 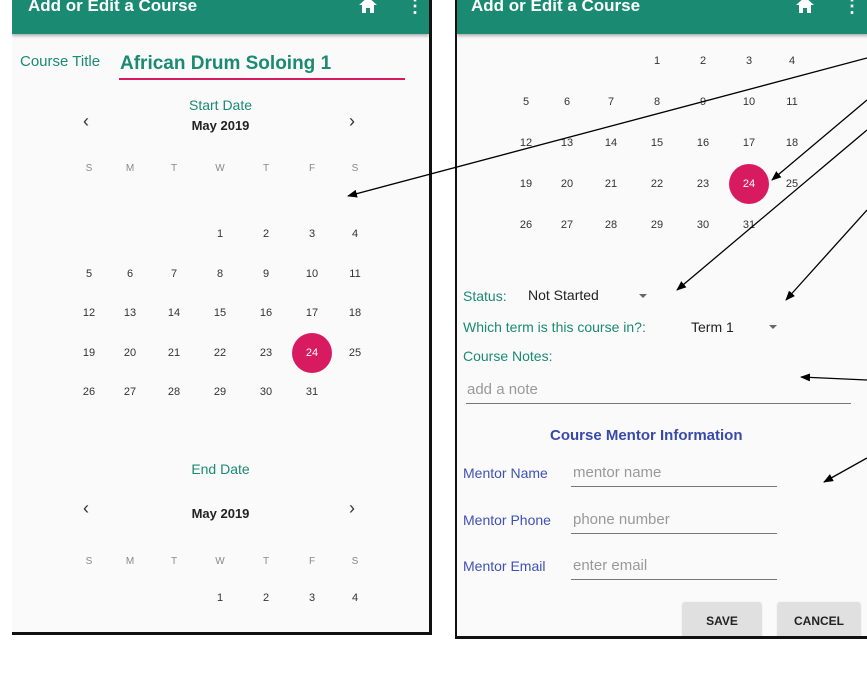 I want to click on arrow-to-status, so click(x=771, y=210).